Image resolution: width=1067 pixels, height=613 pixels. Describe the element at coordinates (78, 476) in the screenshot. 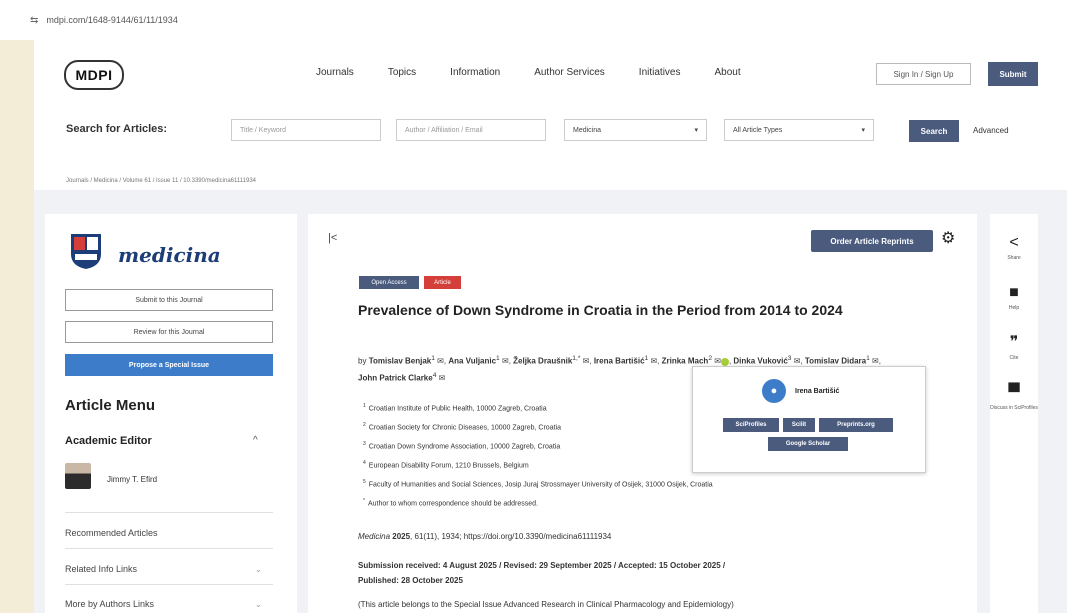

I see `editor-avatar` at that location.